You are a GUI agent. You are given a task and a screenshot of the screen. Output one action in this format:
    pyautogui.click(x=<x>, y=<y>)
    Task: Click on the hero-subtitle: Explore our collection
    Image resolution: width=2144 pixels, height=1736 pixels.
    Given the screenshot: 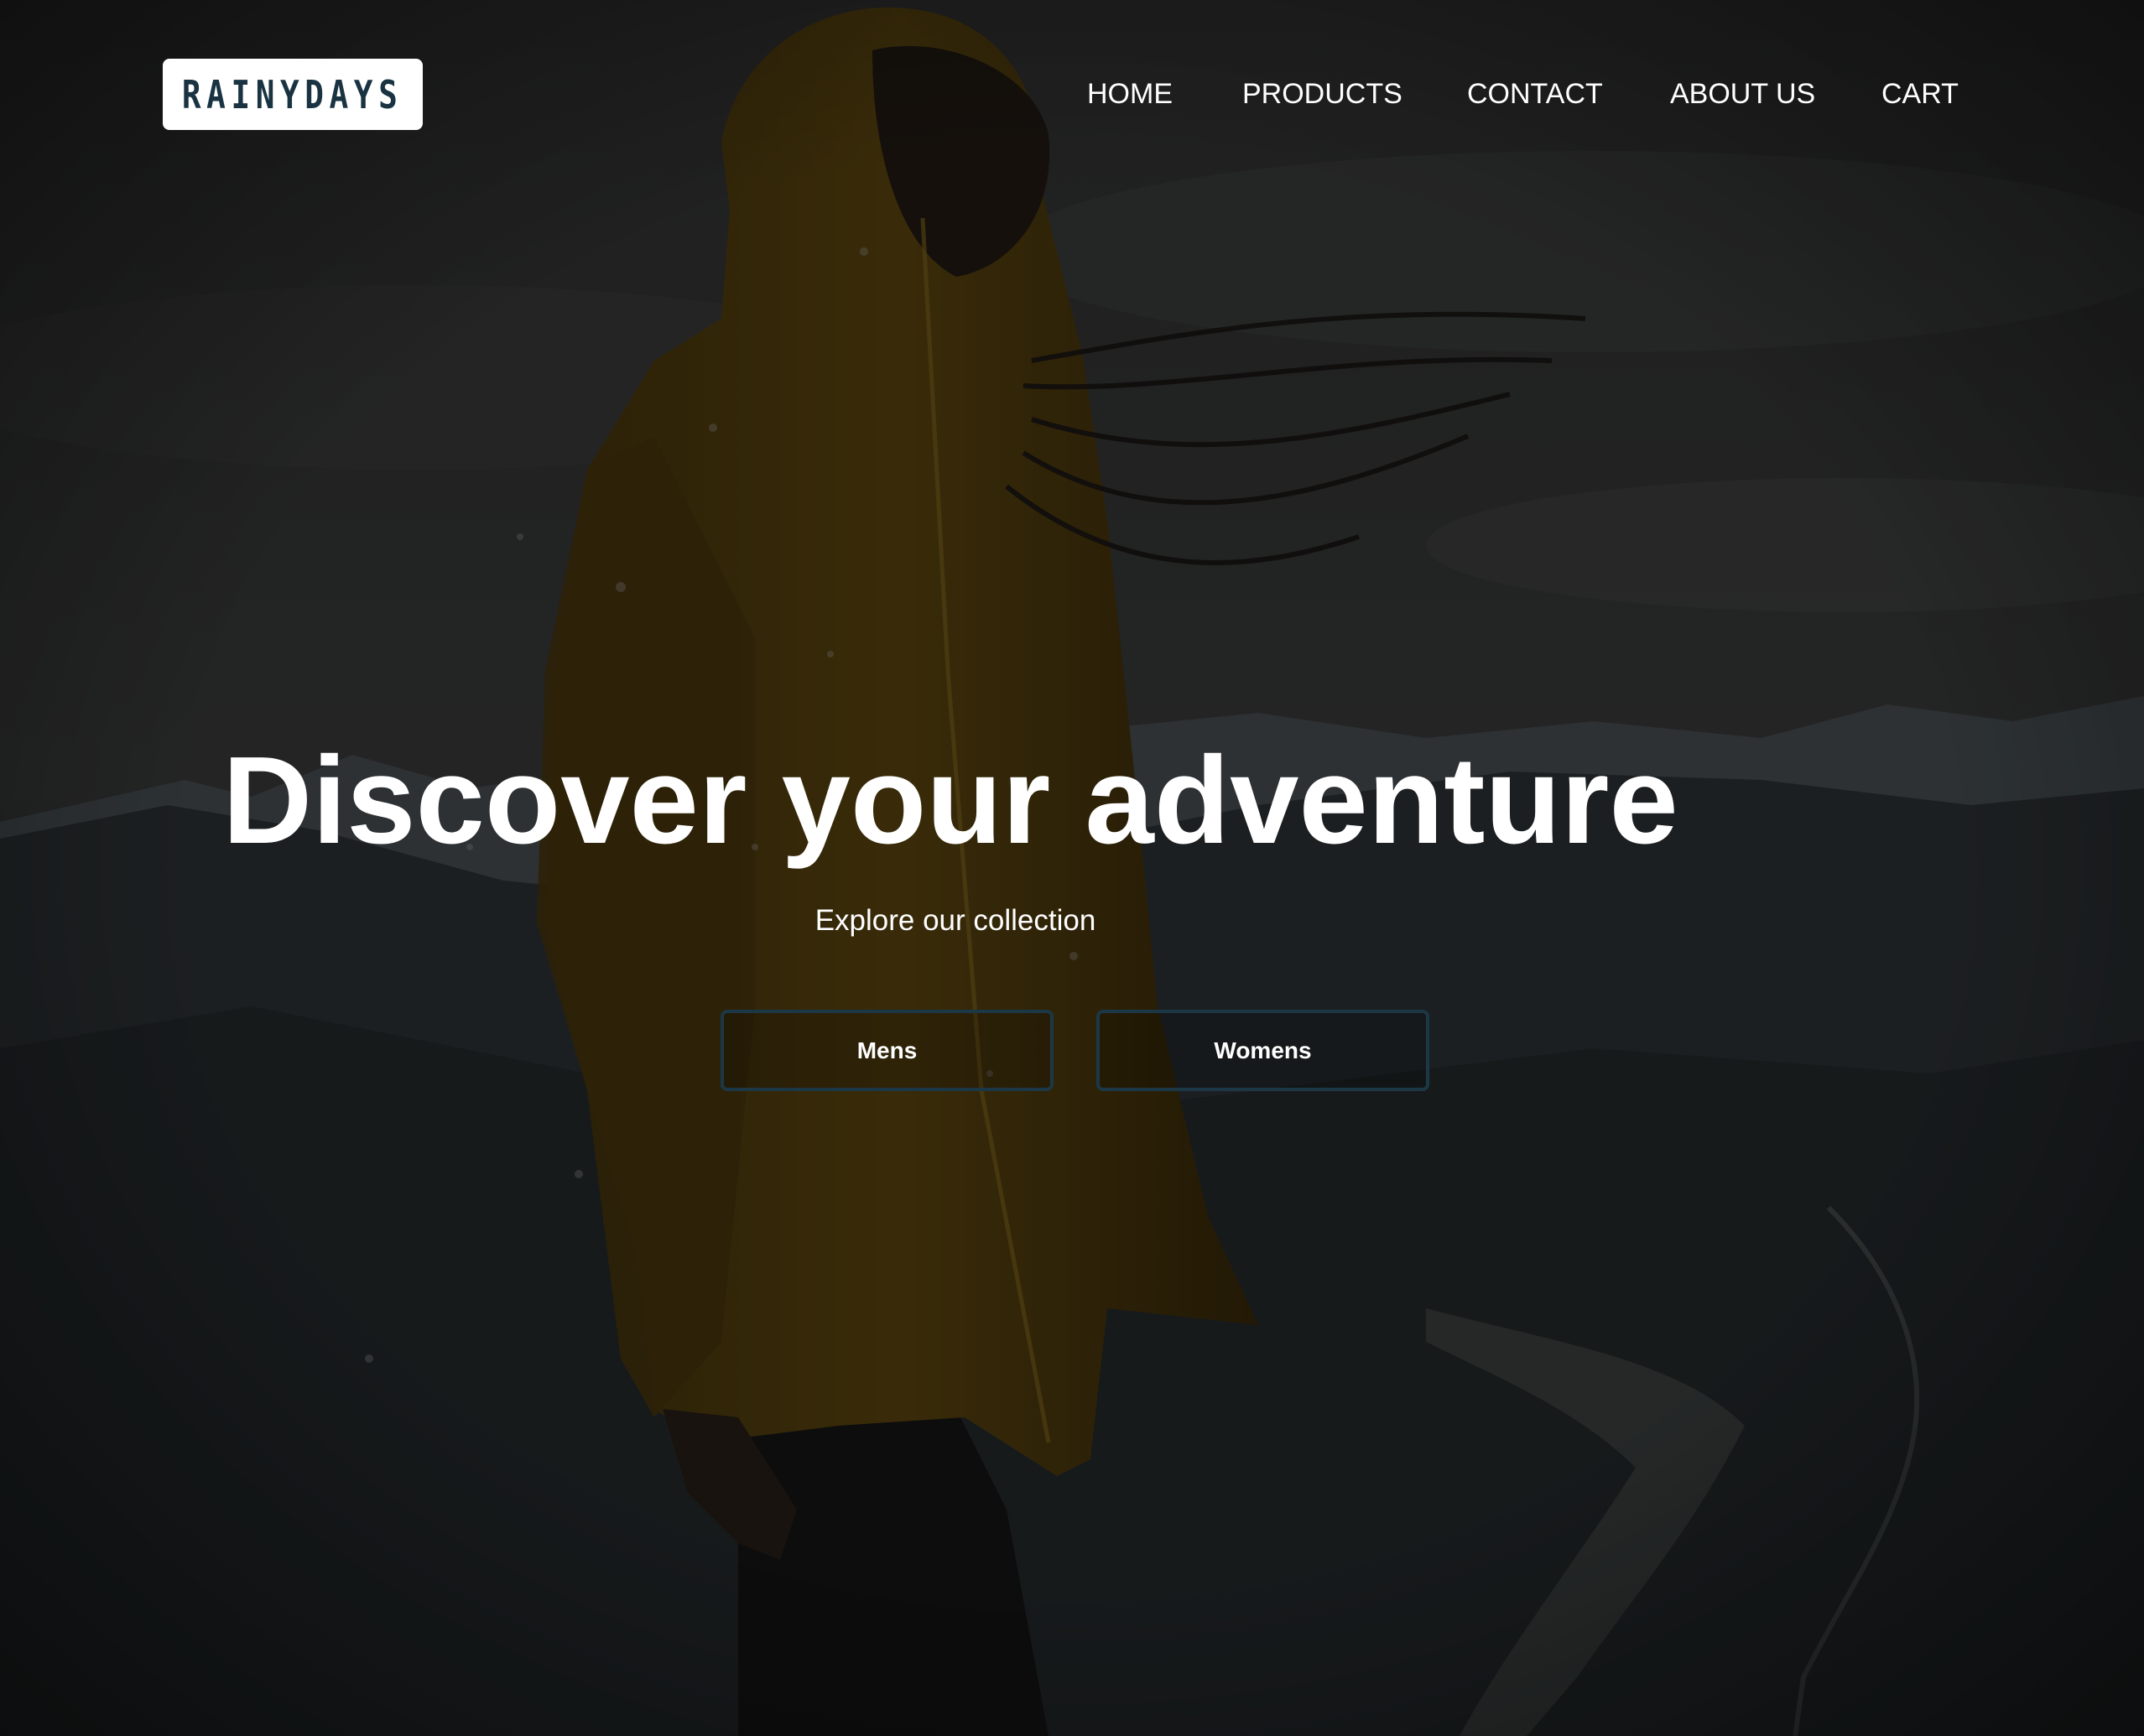 What is the action you would take?
    pyautogui.click(x=955, y=920)
    